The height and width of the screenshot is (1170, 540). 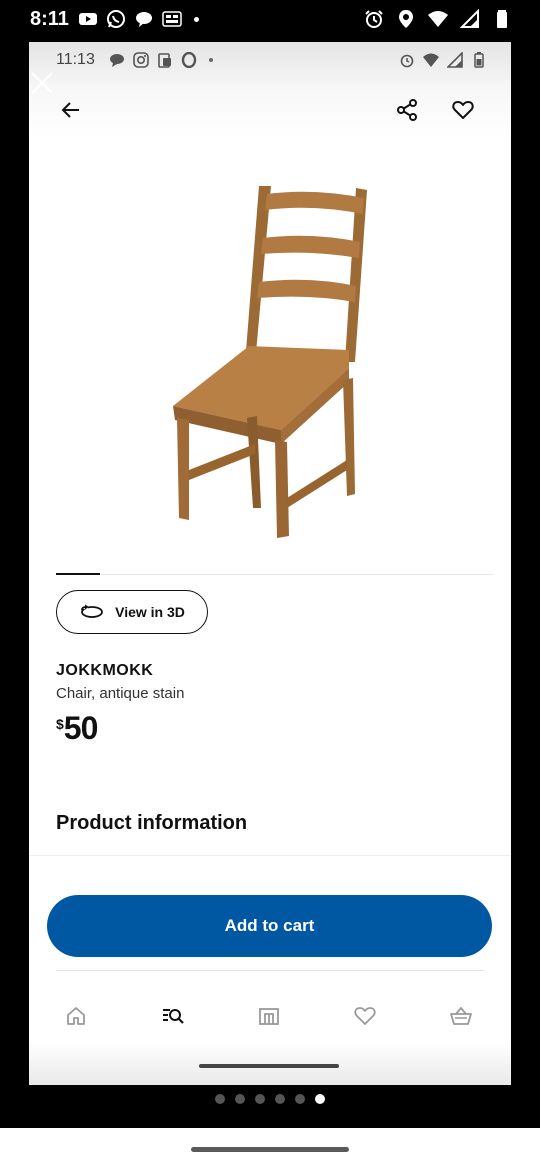 I want to click on add-to-cart-button: Add to cart, so click(x=269, y=926).